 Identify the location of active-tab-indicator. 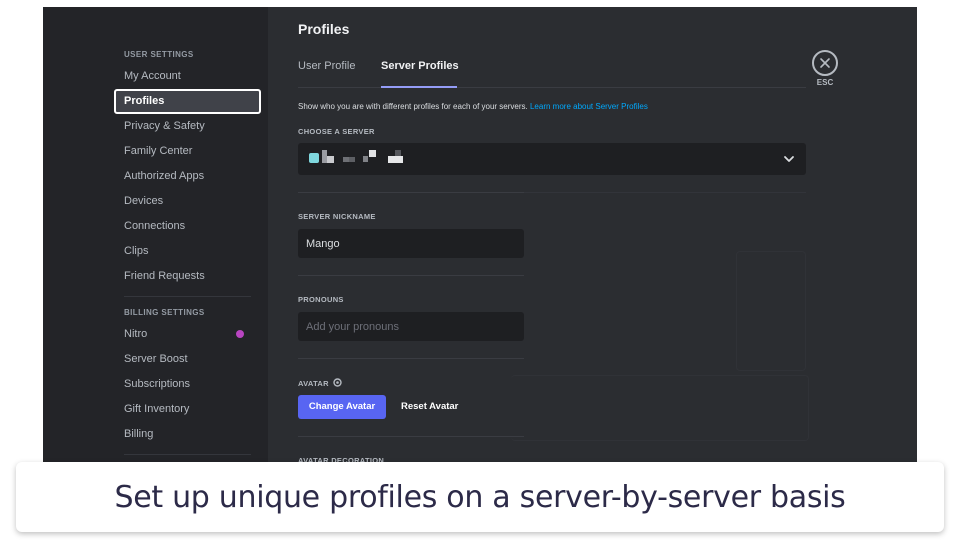
(419, 87).